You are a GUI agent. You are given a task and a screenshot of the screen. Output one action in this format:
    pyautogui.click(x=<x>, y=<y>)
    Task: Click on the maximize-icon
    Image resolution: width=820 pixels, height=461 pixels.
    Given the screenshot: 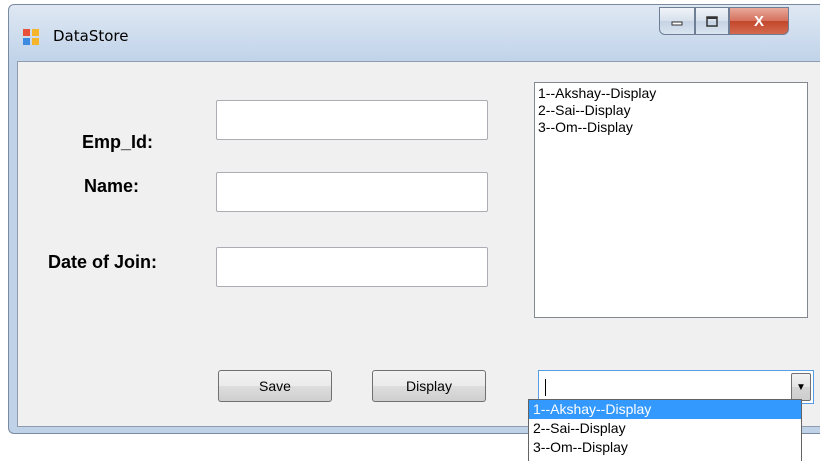 What is the action you would take?
    pyautogui.click(x=712, y=21)
    